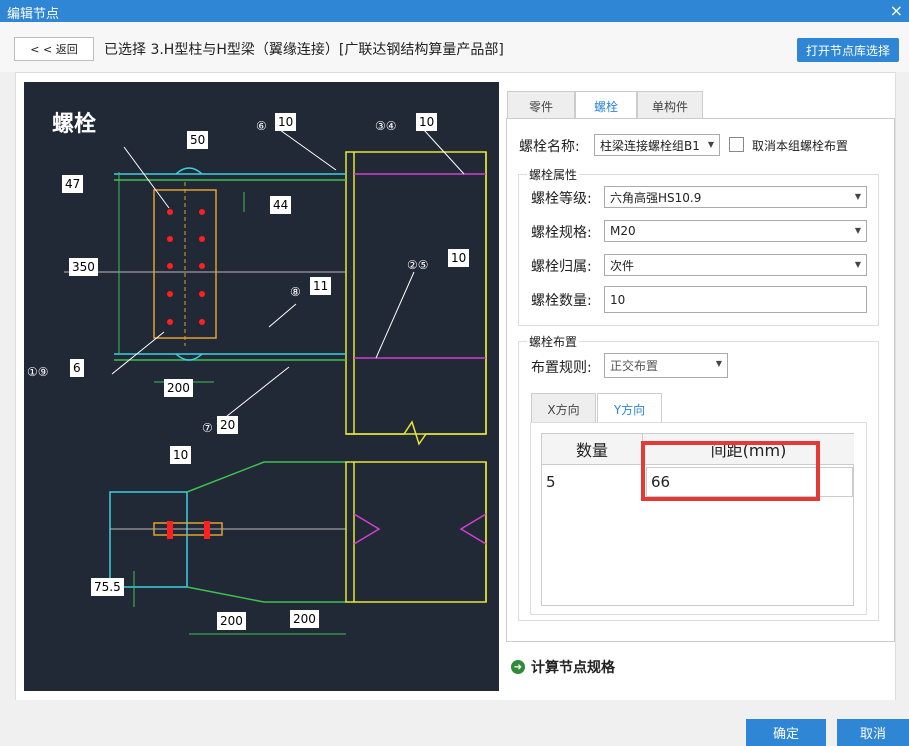 The image size is (909, 746). I want to click on bolt-big-label: 螺栓, so click(74, 124).